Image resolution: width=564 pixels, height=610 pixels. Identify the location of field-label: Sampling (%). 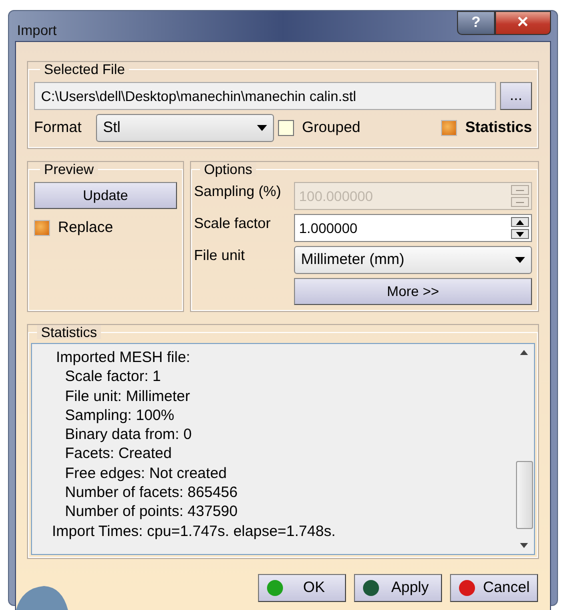
(238, 192).